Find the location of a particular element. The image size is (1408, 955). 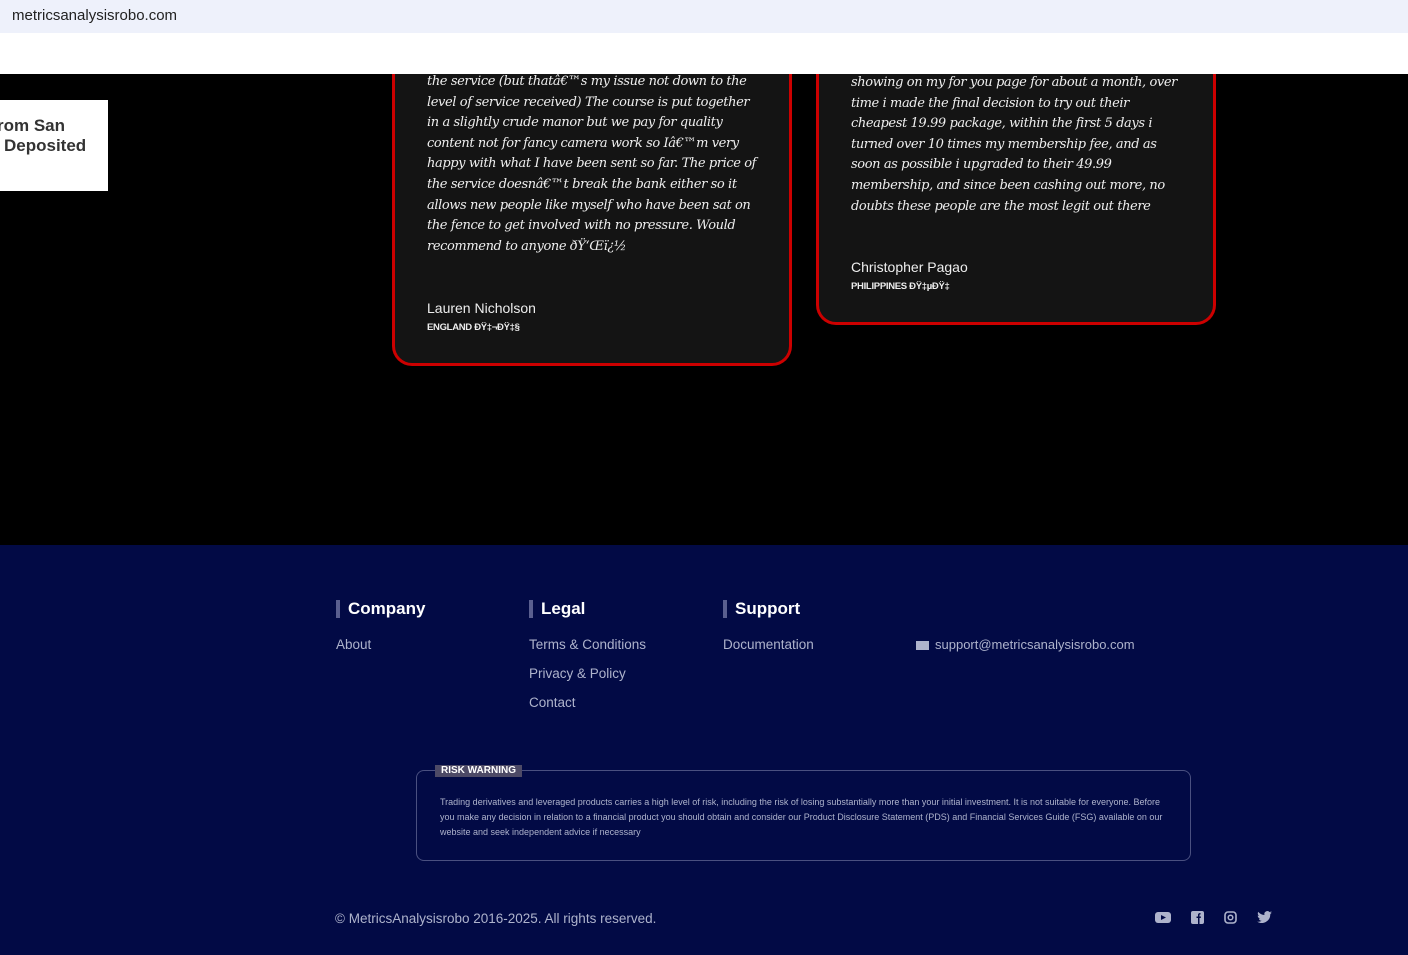

link-about: About is located at coordinates (380, 644).